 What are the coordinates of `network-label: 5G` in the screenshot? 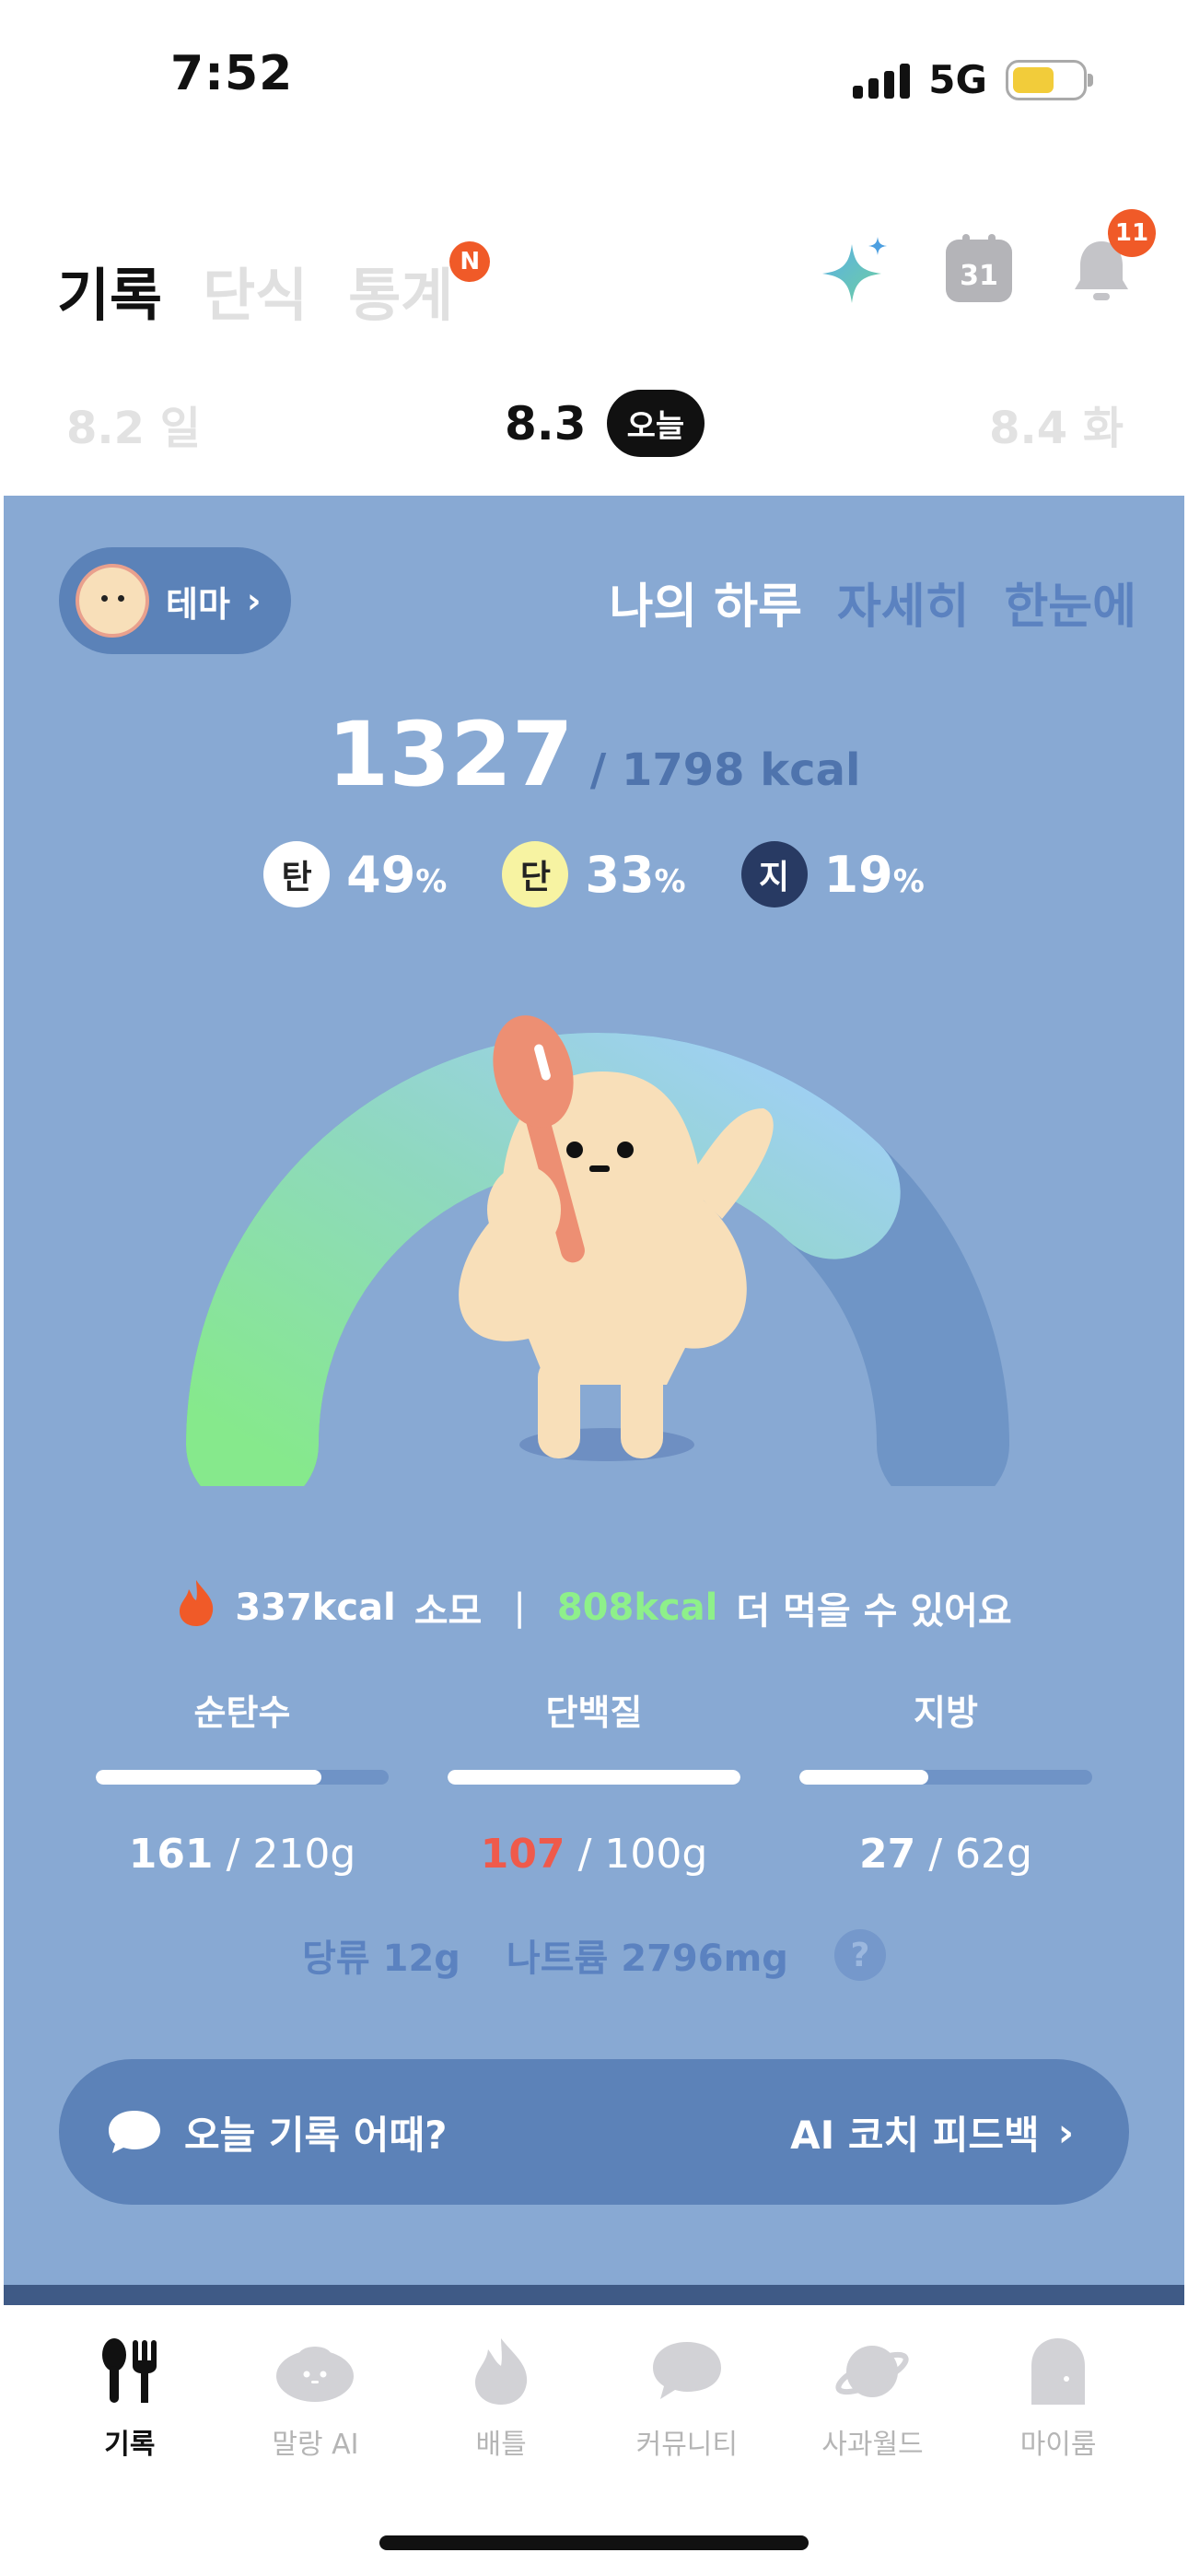 It's located at (957, 79).